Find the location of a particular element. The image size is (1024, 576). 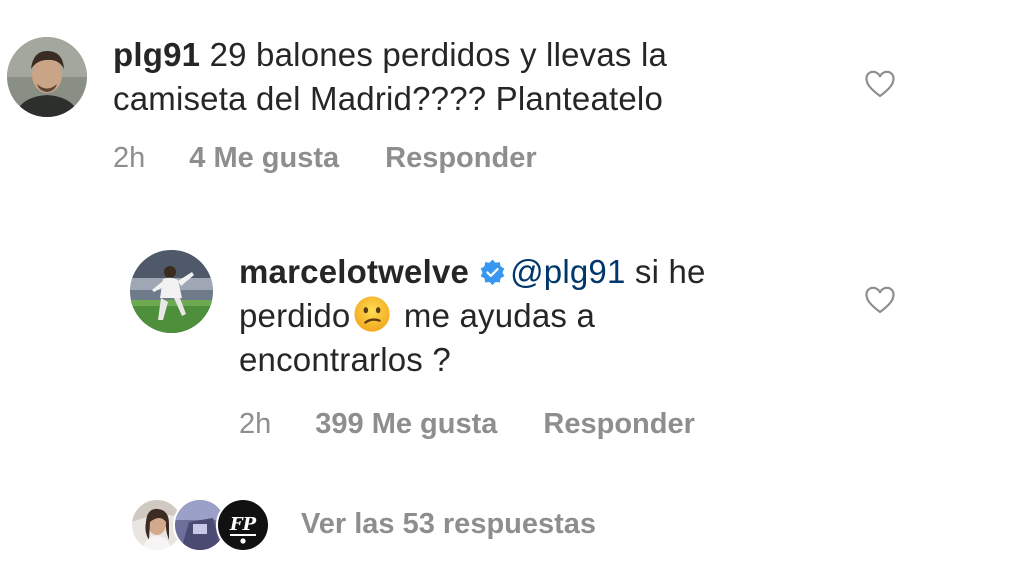

comment-time: 2h is located at coordinates (129, 158).